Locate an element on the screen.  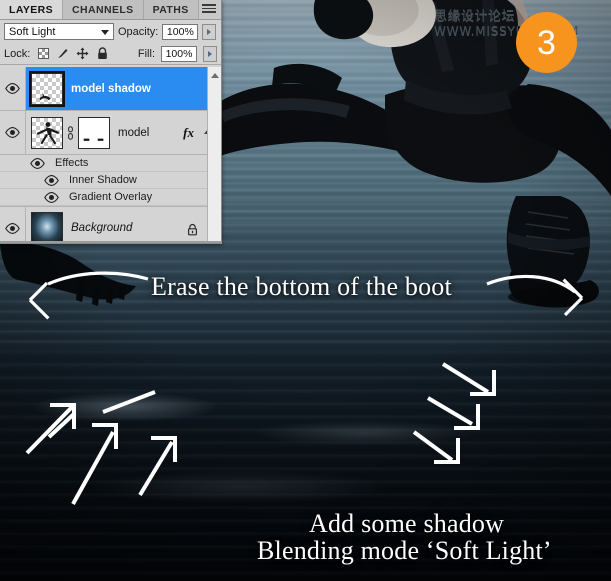
effect-row-inner-shadow: Inner Shadow is located at coordinates (110, 180).